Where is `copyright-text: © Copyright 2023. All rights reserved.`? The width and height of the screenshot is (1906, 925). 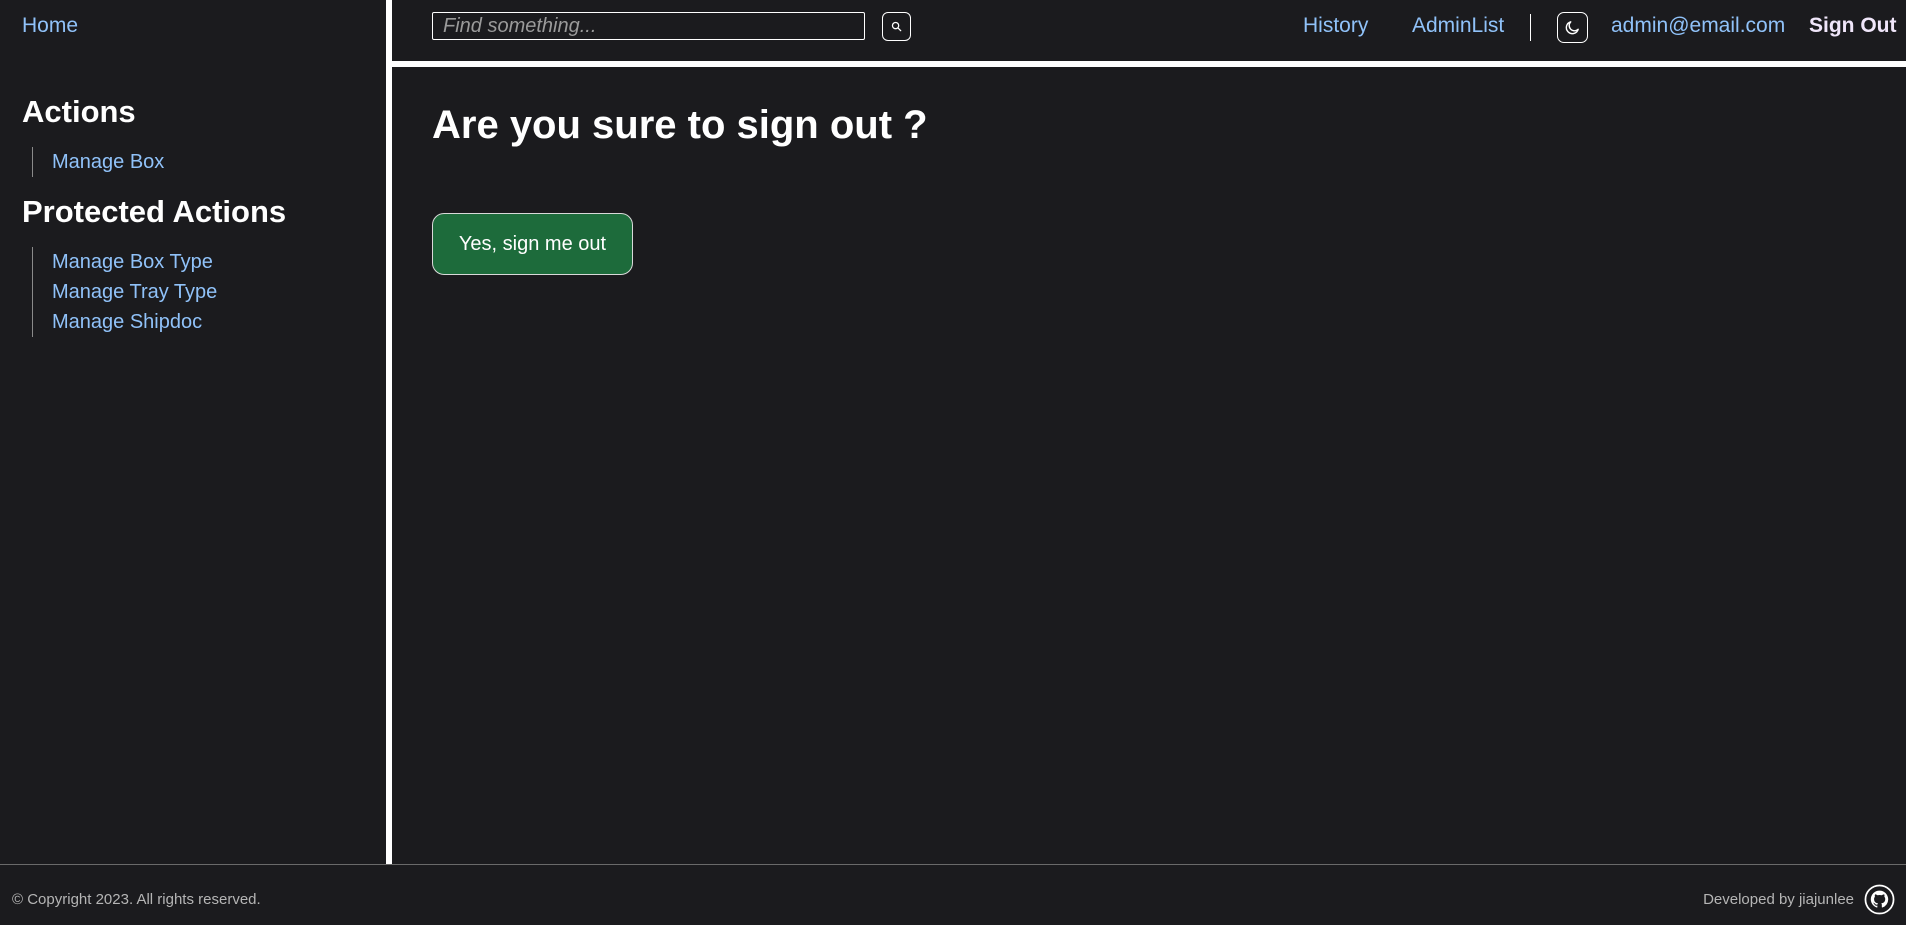
copyright-text: © Copyright 2023. All rights reserved. is located at coordinates (136, 899).